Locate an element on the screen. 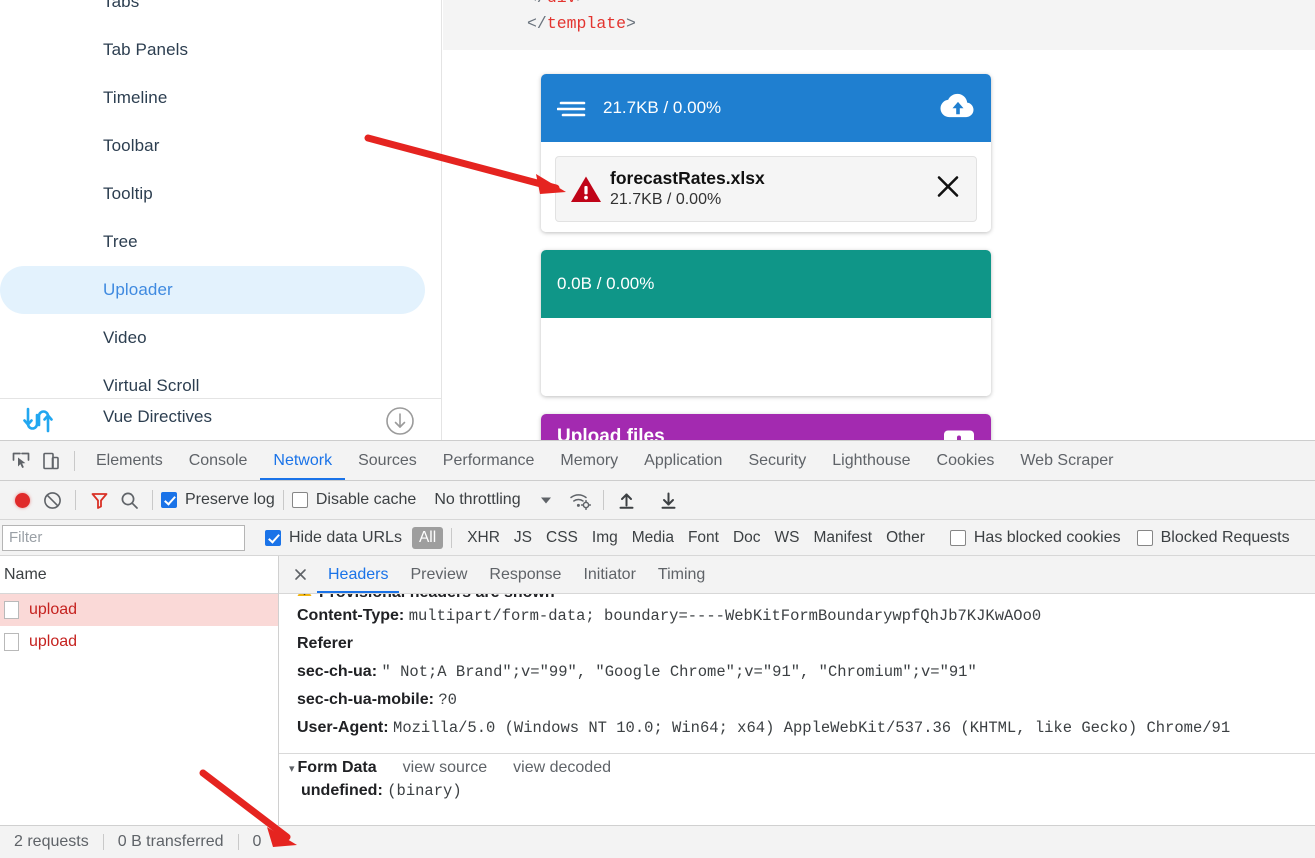  throttling-select: No throttling is located at coordinates (477, 500).